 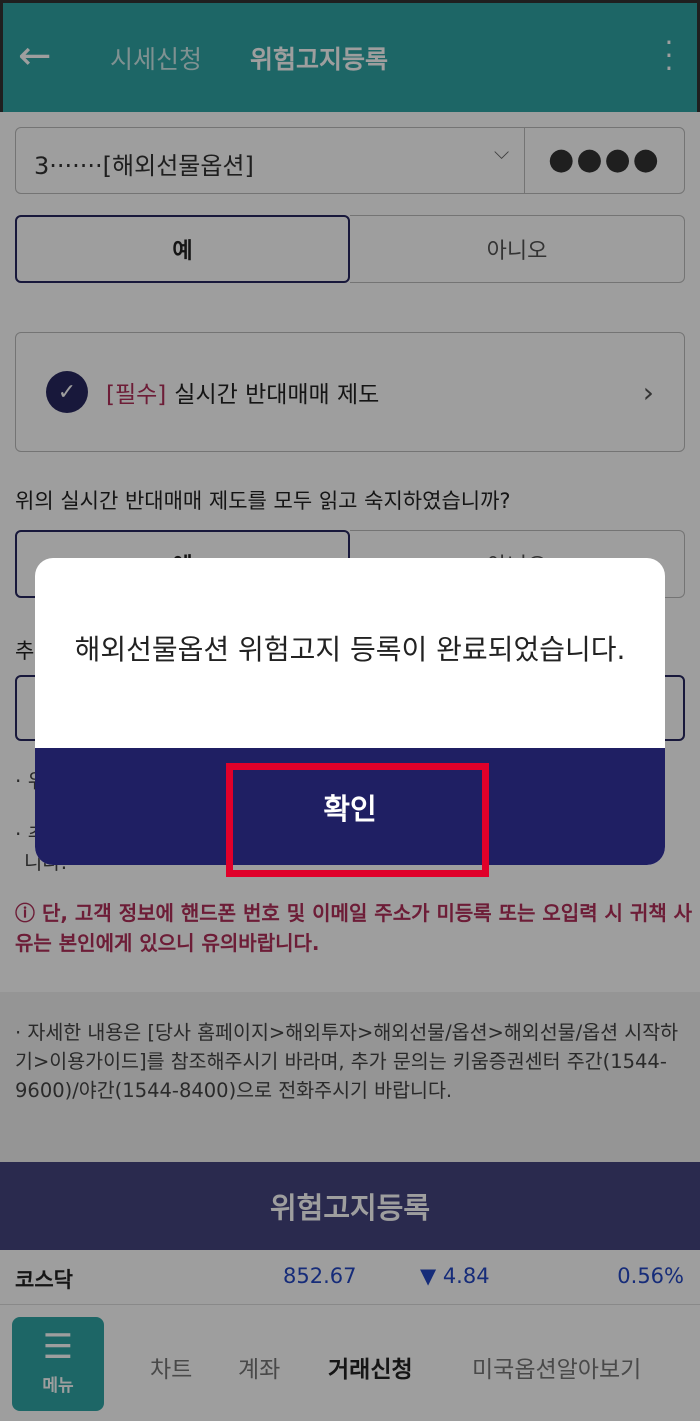 I want to click on dialog-message: 해외선물옵션 위험고지 등록이 완료되었습니다., so click(x=350, y=649).